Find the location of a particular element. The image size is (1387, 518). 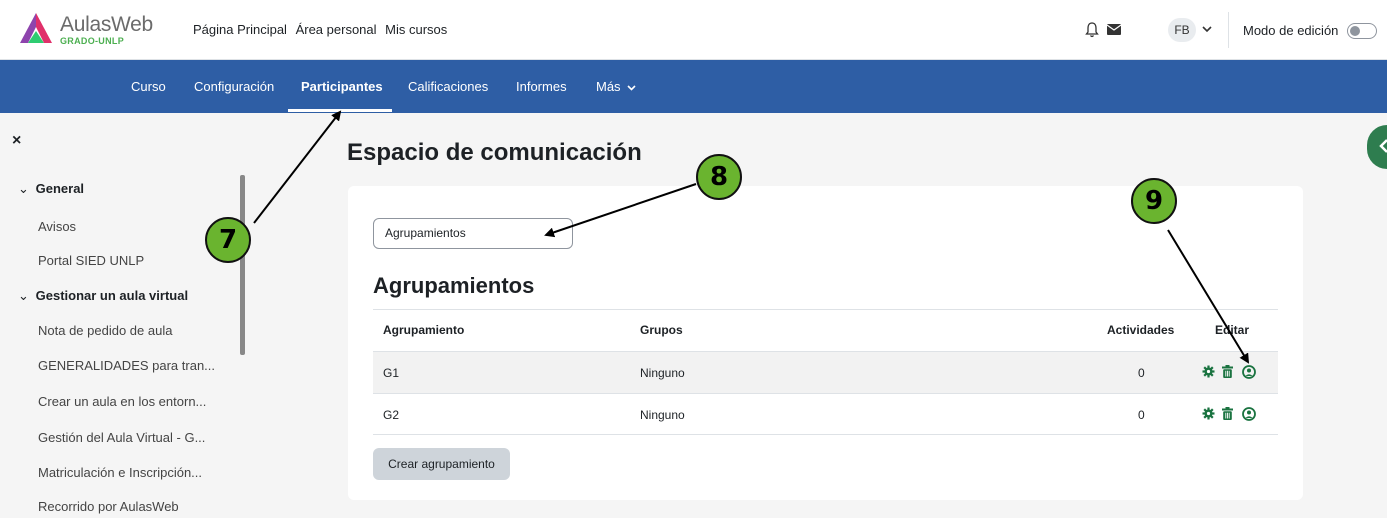

callout-badge-9: 9 is located at coordinates (1154, 201).